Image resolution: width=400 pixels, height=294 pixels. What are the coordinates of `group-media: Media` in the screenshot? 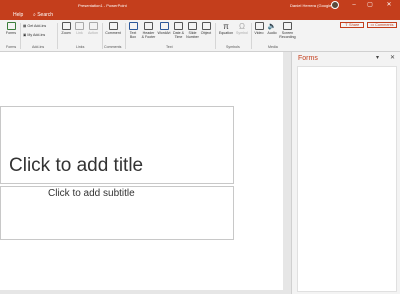 It's located at (273, 47).